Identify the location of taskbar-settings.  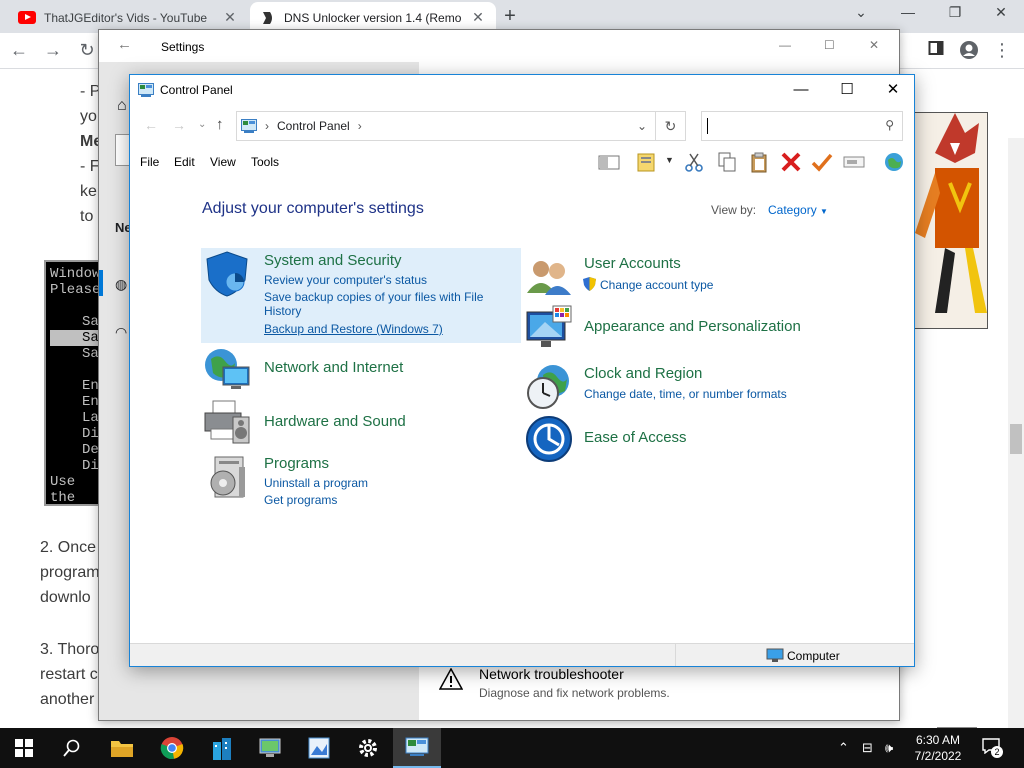
(368, 748).